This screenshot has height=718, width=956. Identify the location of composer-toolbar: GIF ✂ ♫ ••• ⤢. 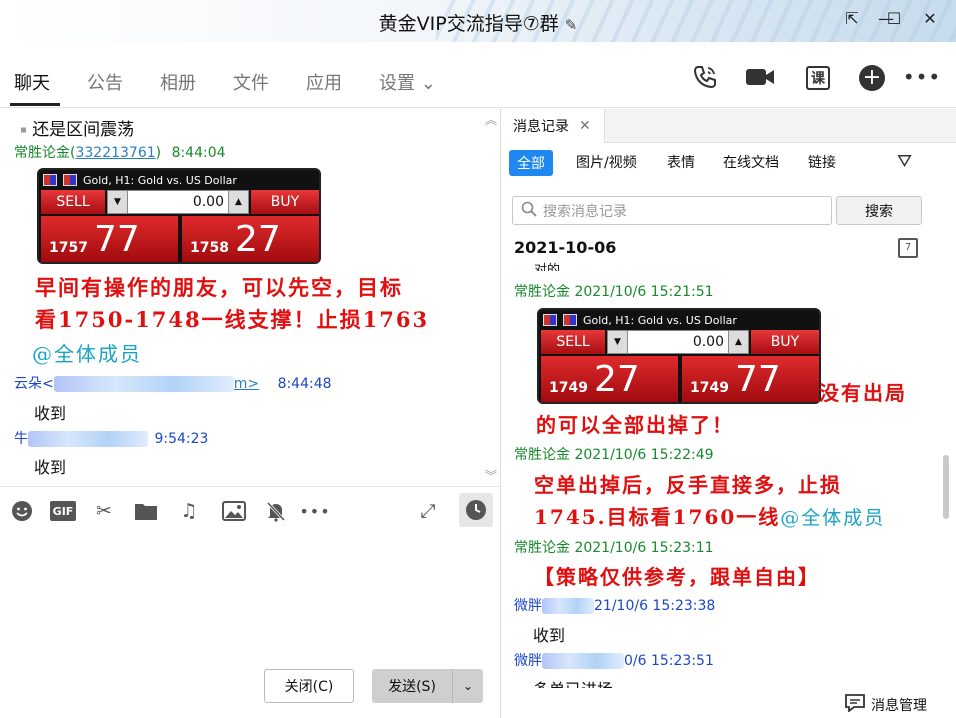
(250, 510).